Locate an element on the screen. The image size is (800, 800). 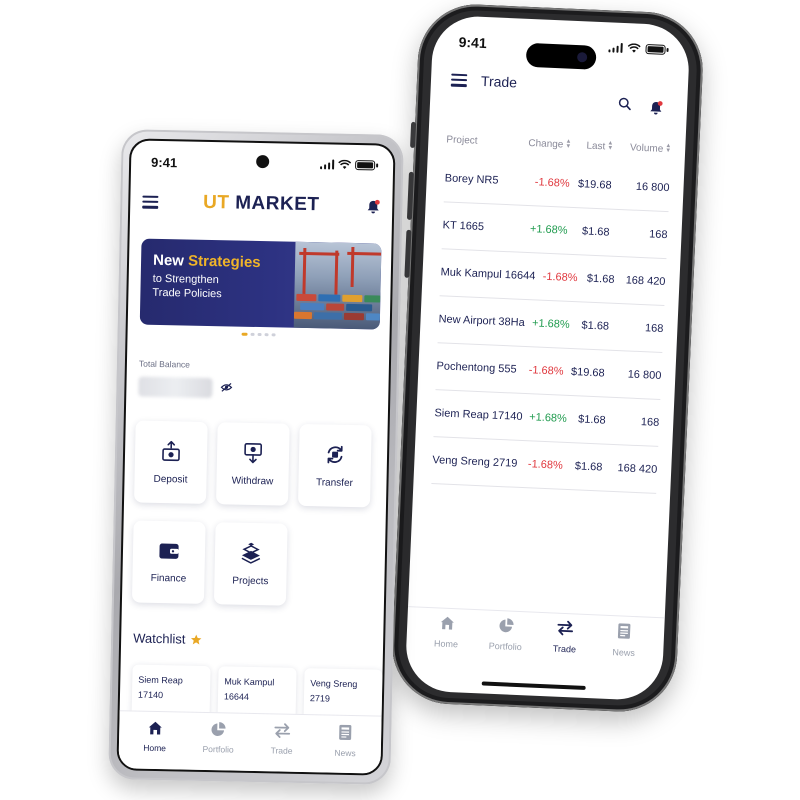
home-header: UT MARKET is located at coordinates (261, 203).